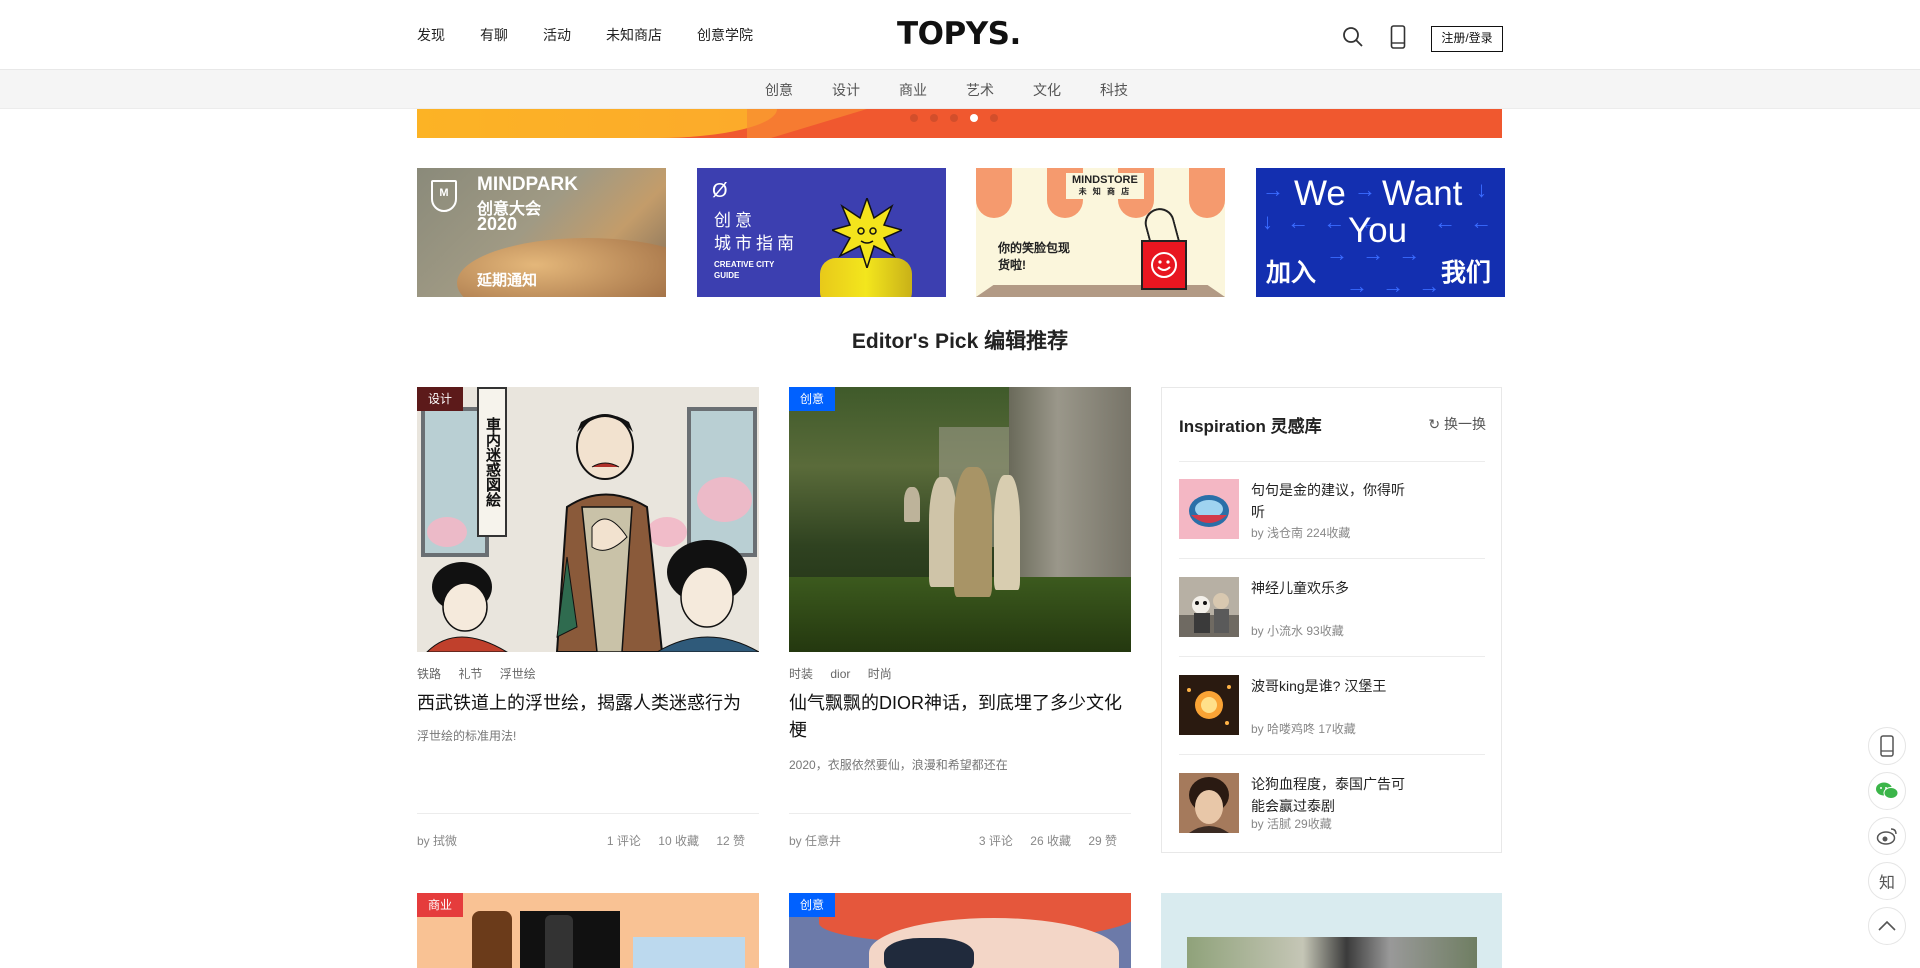  Describe the element at coordinates (588, 519) in the screenshot. I see `article-image: 車内迷惑図絵` at that location.